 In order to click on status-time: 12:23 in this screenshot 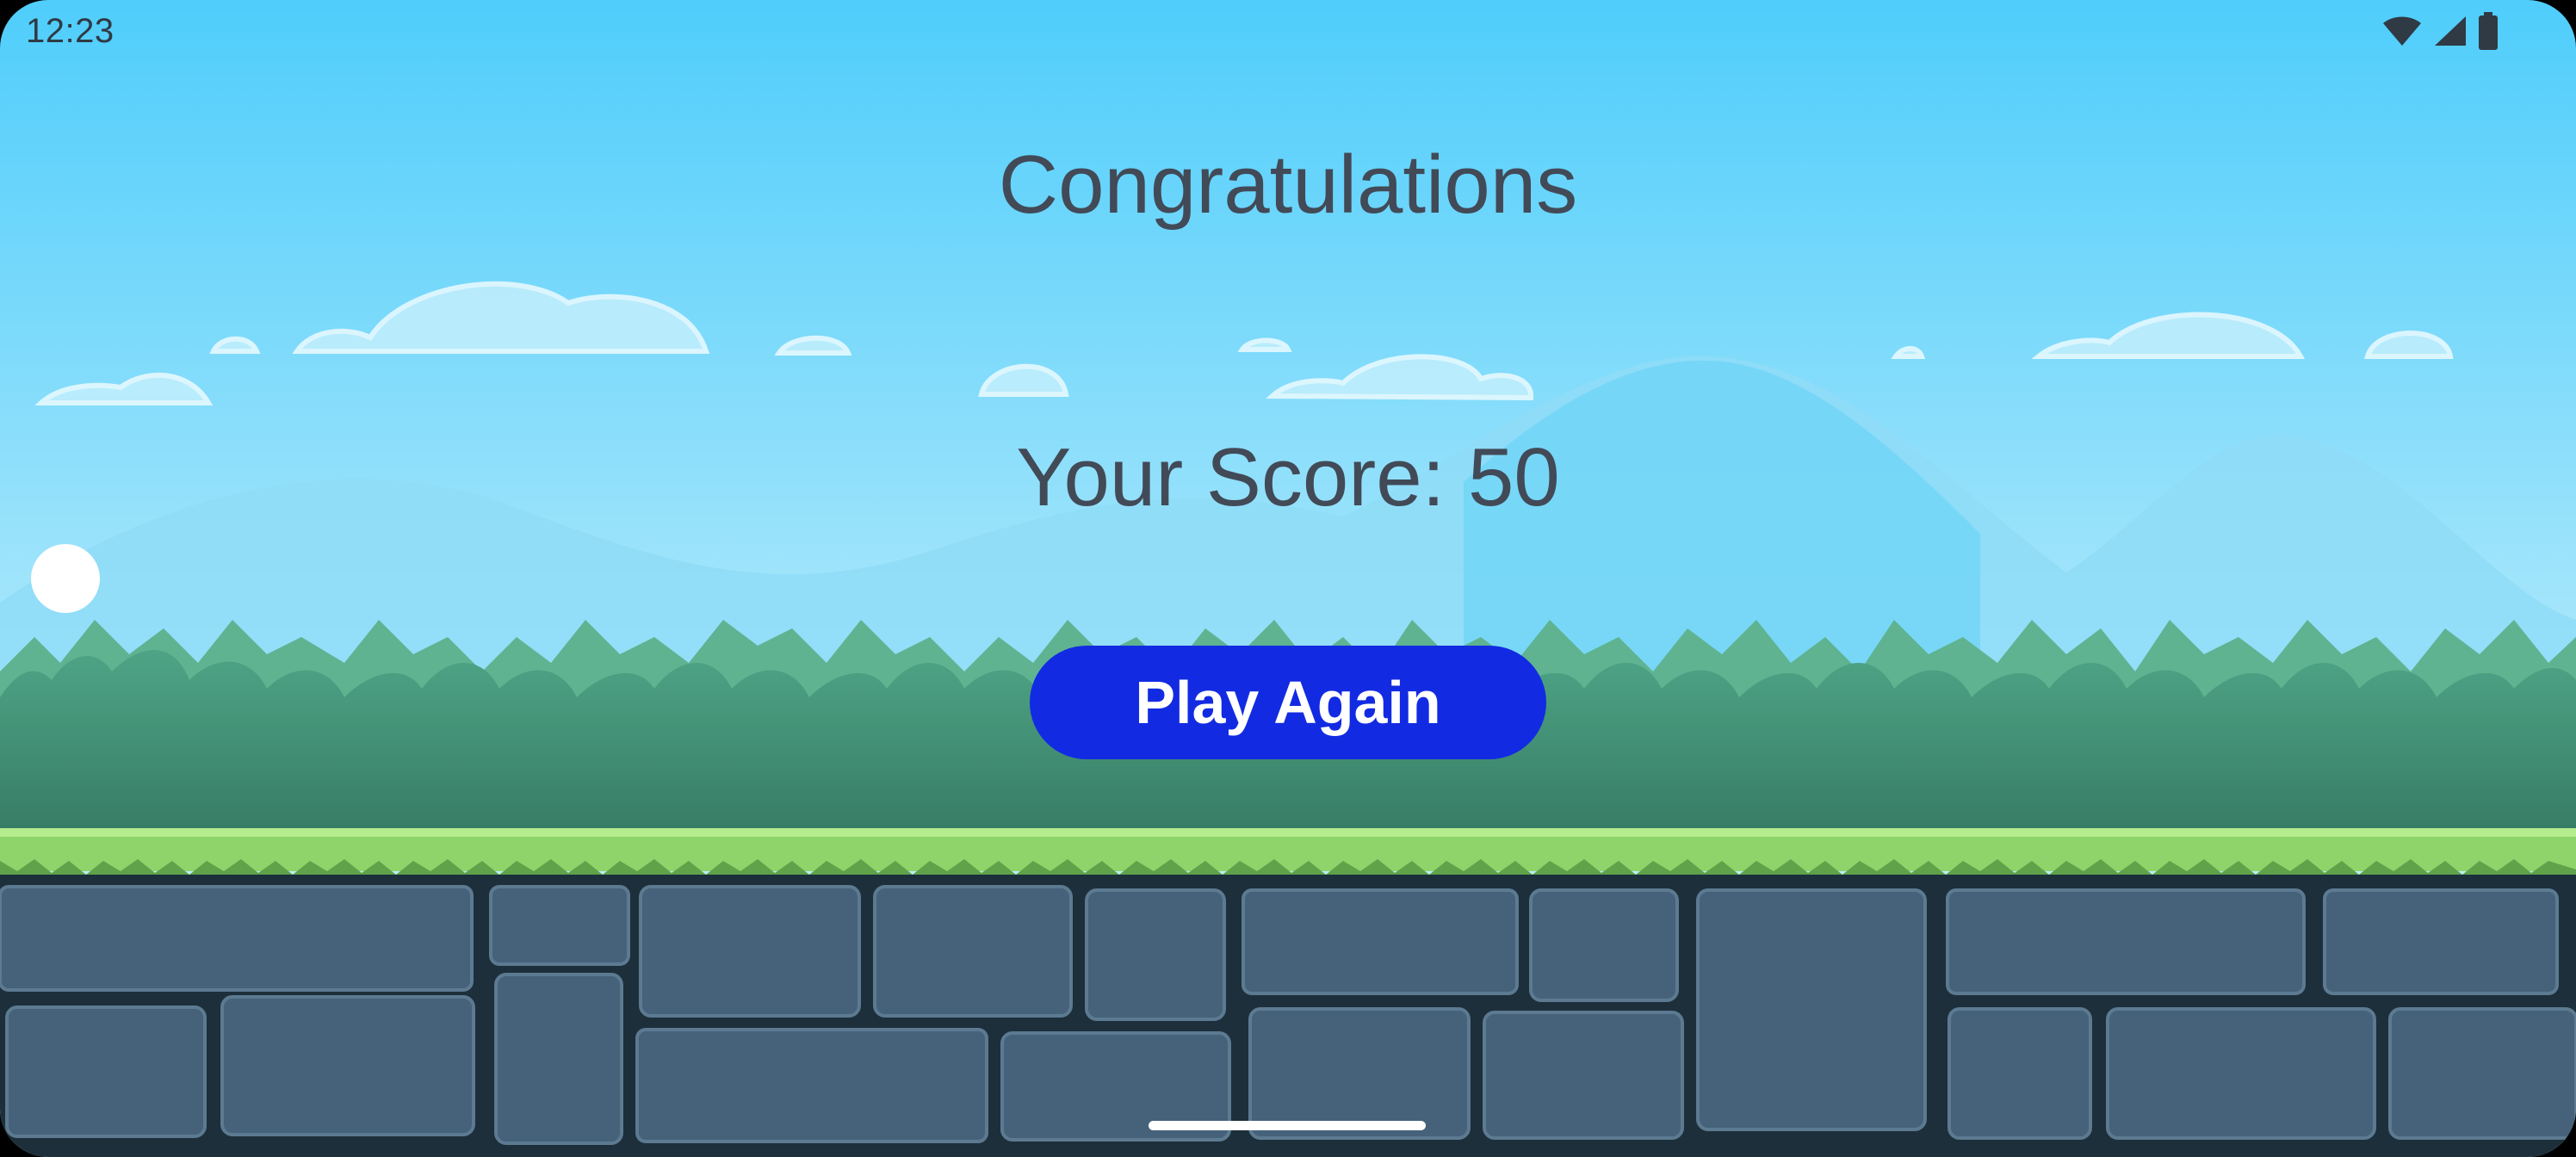, I will do `click(70, 31)`.